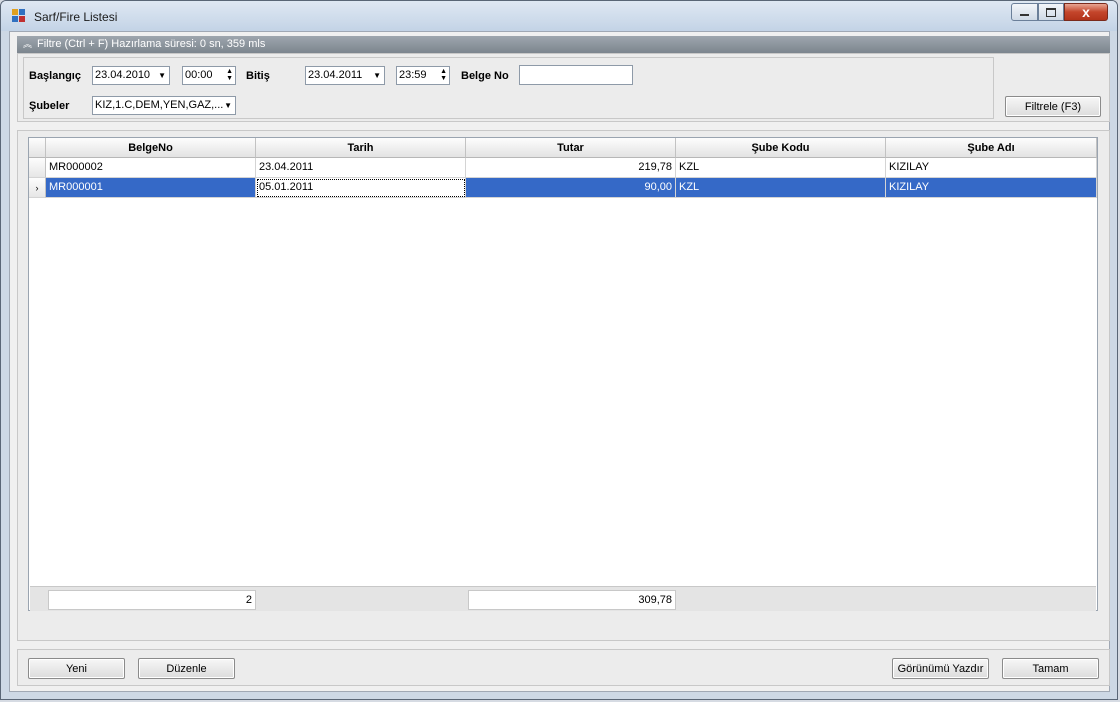 This screenshot has width=1120, height=702. What do you see at coordinates (37, 148) in the screenshot?
I see `row-header-corner` at bounding box center [37, 148].